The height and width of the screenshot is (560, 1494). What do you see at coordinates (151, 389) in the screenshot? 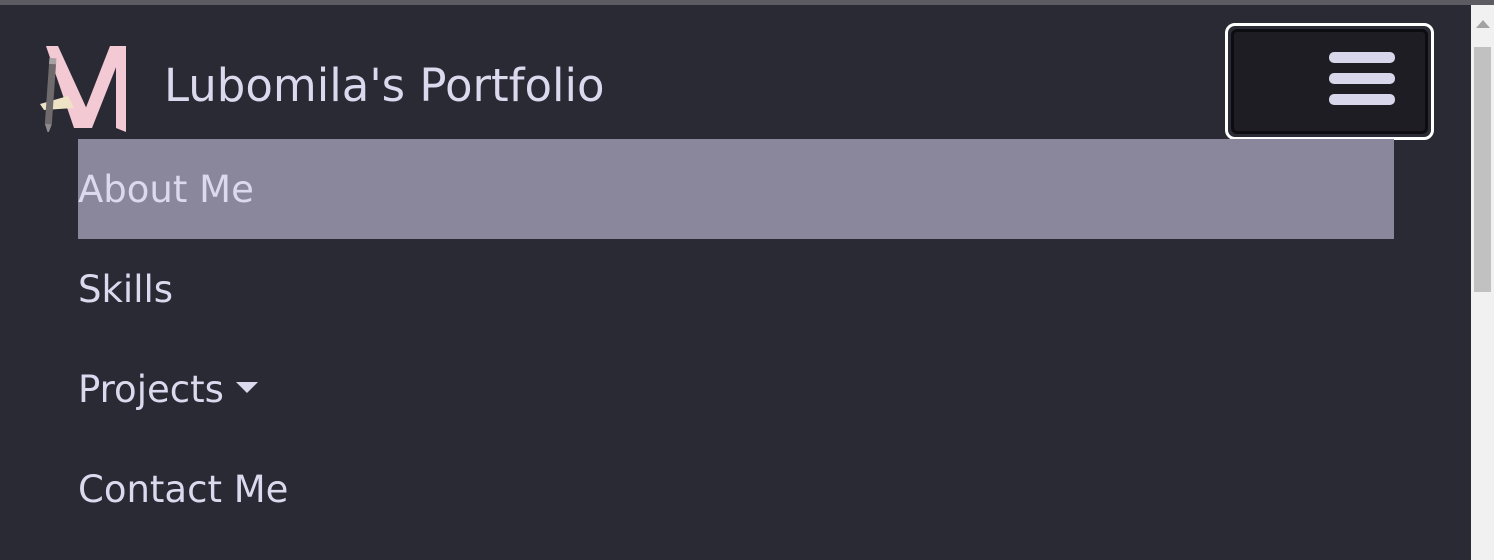
I see `nav-item-label: Projects` at bounding box center [151, 389].